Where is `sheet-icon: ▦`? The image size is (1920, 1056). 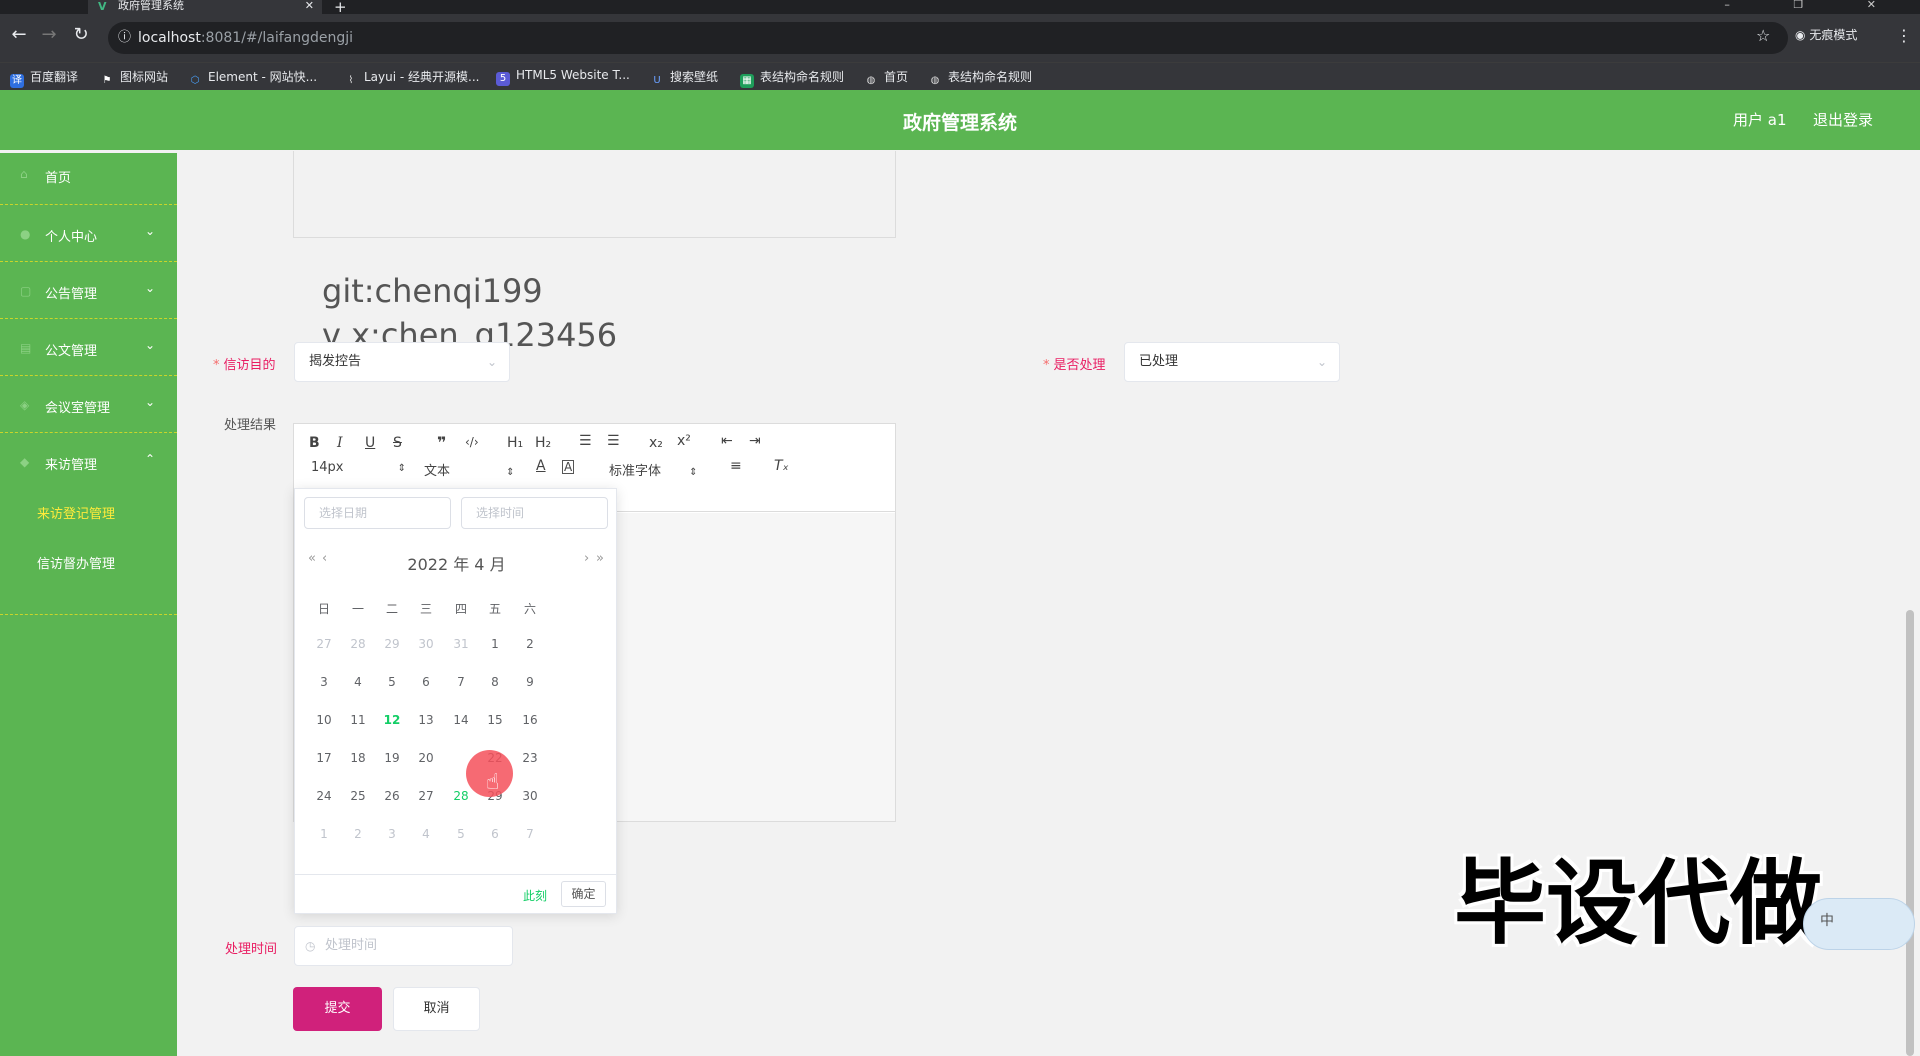 sheet-icon: ▦ is located at coordinates (747, 81).